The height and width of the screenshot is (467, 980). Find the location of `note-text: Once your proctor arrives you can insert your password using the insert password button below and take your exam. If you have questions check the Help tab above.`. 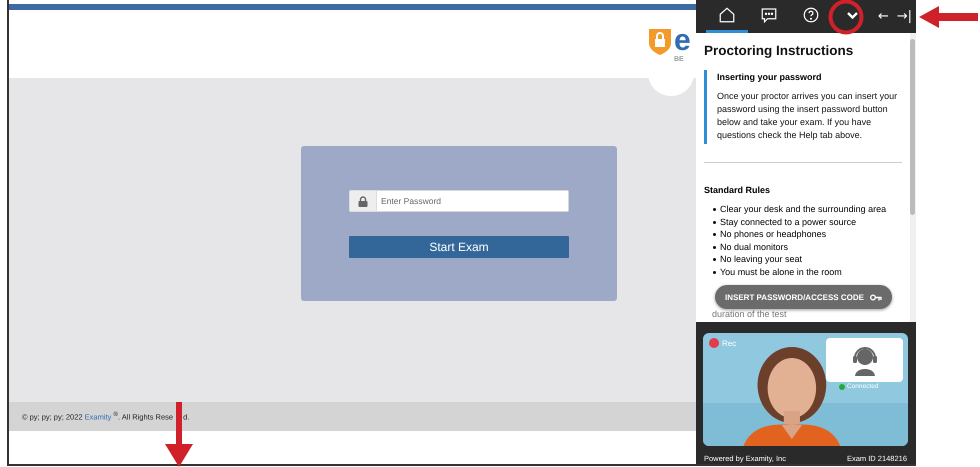

note-text: Once your proctor arrives you can insert your password using the insert password button below and take your exam. If you have questions check the Help tab above. is located at coordinates (807, 116).